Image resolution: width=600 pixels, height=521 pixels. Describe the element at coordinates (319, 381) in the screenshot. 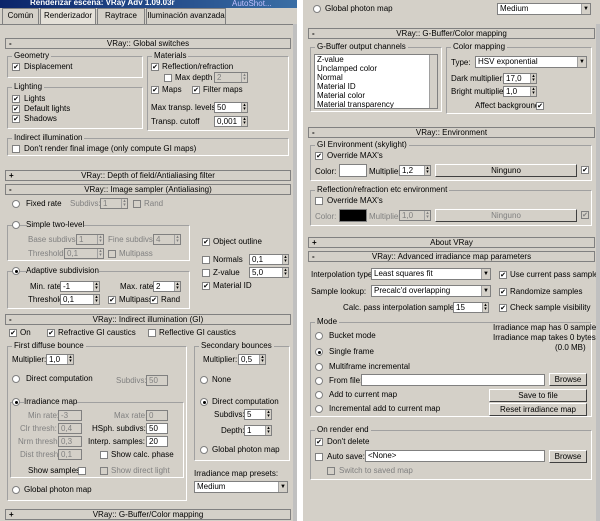

I see `from-file-radio` at that location.